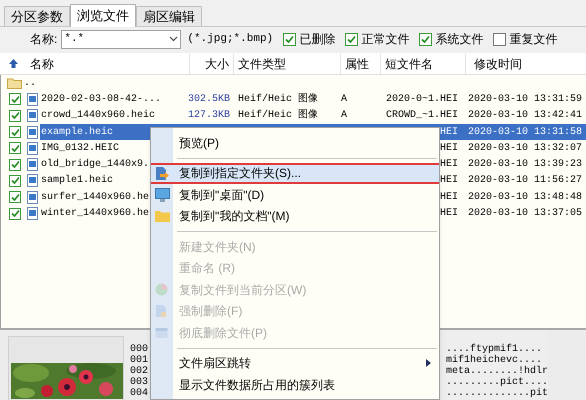 The width and height of the screenshot is (586, 400). What do you see at coordinates (525, 165) in the screenshot?
I see `modified-time: 2020-03-10 13:39:23` at bounding box center [525, 165].